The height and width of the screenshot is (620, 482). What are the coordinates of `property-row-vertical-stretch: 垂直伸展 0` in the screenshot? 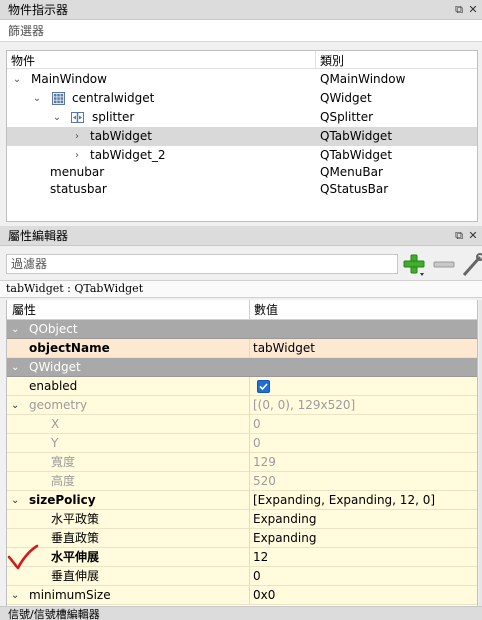 It's located at (242, 576).